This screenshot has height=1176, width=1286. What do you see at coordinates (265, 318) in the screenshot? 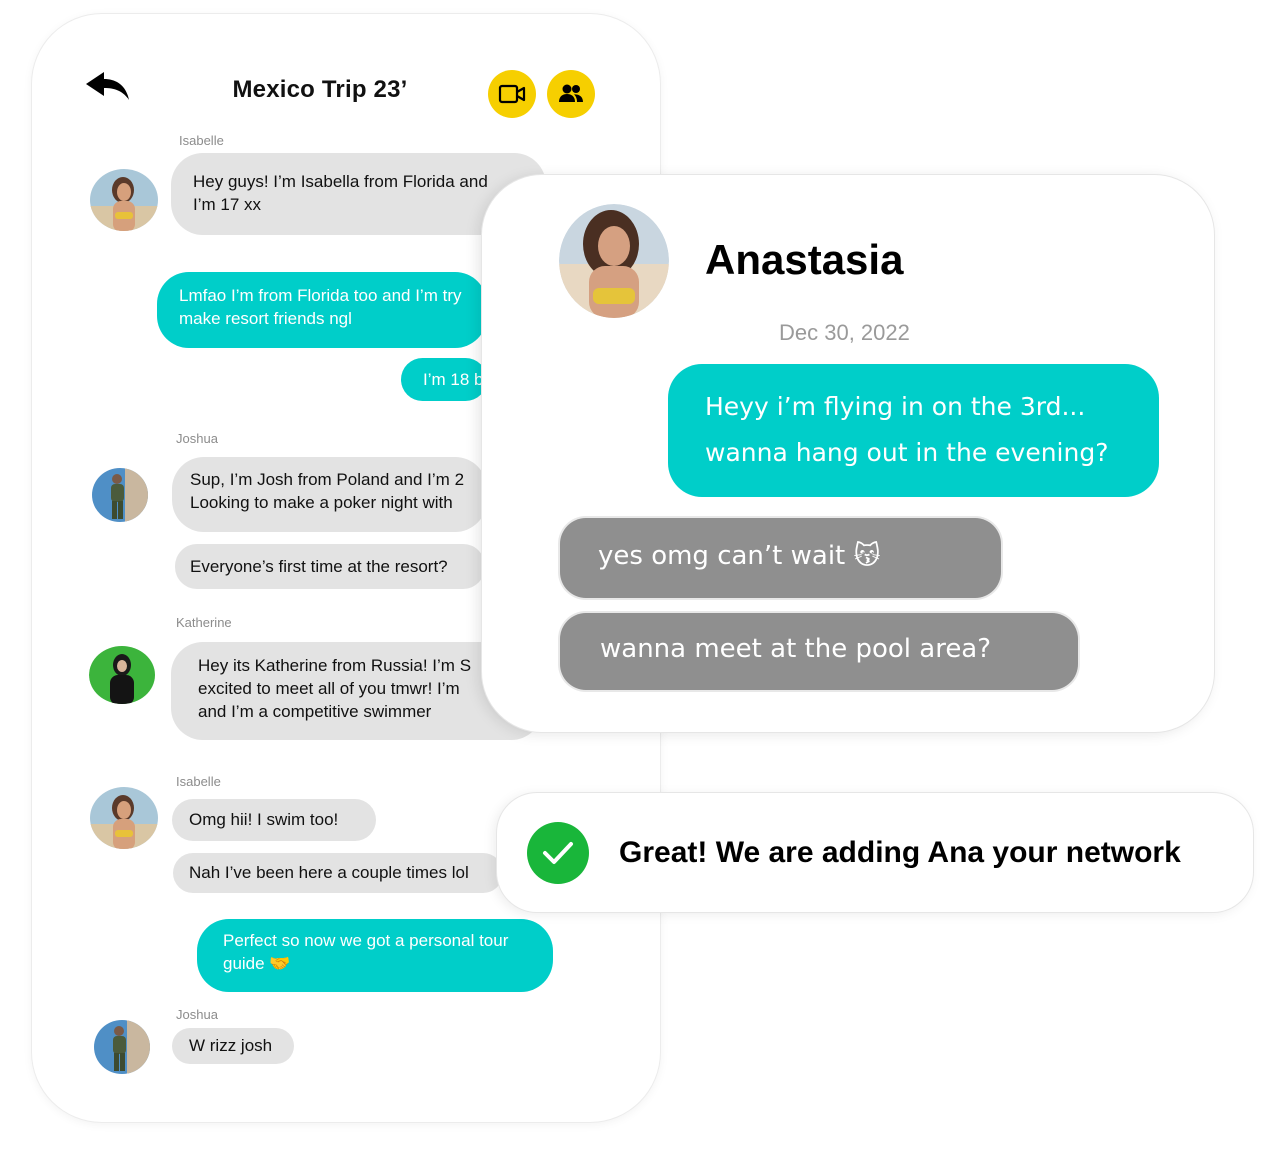
I see `message-text: make resort friends ngl` at bounding box center [265, 318].